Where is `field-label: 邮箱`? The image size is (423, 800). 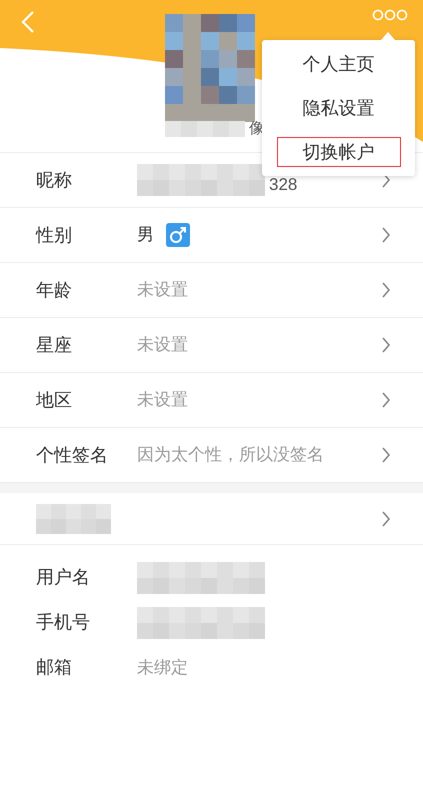 field-label: 邮箱 is located at coordinates (54, 667).